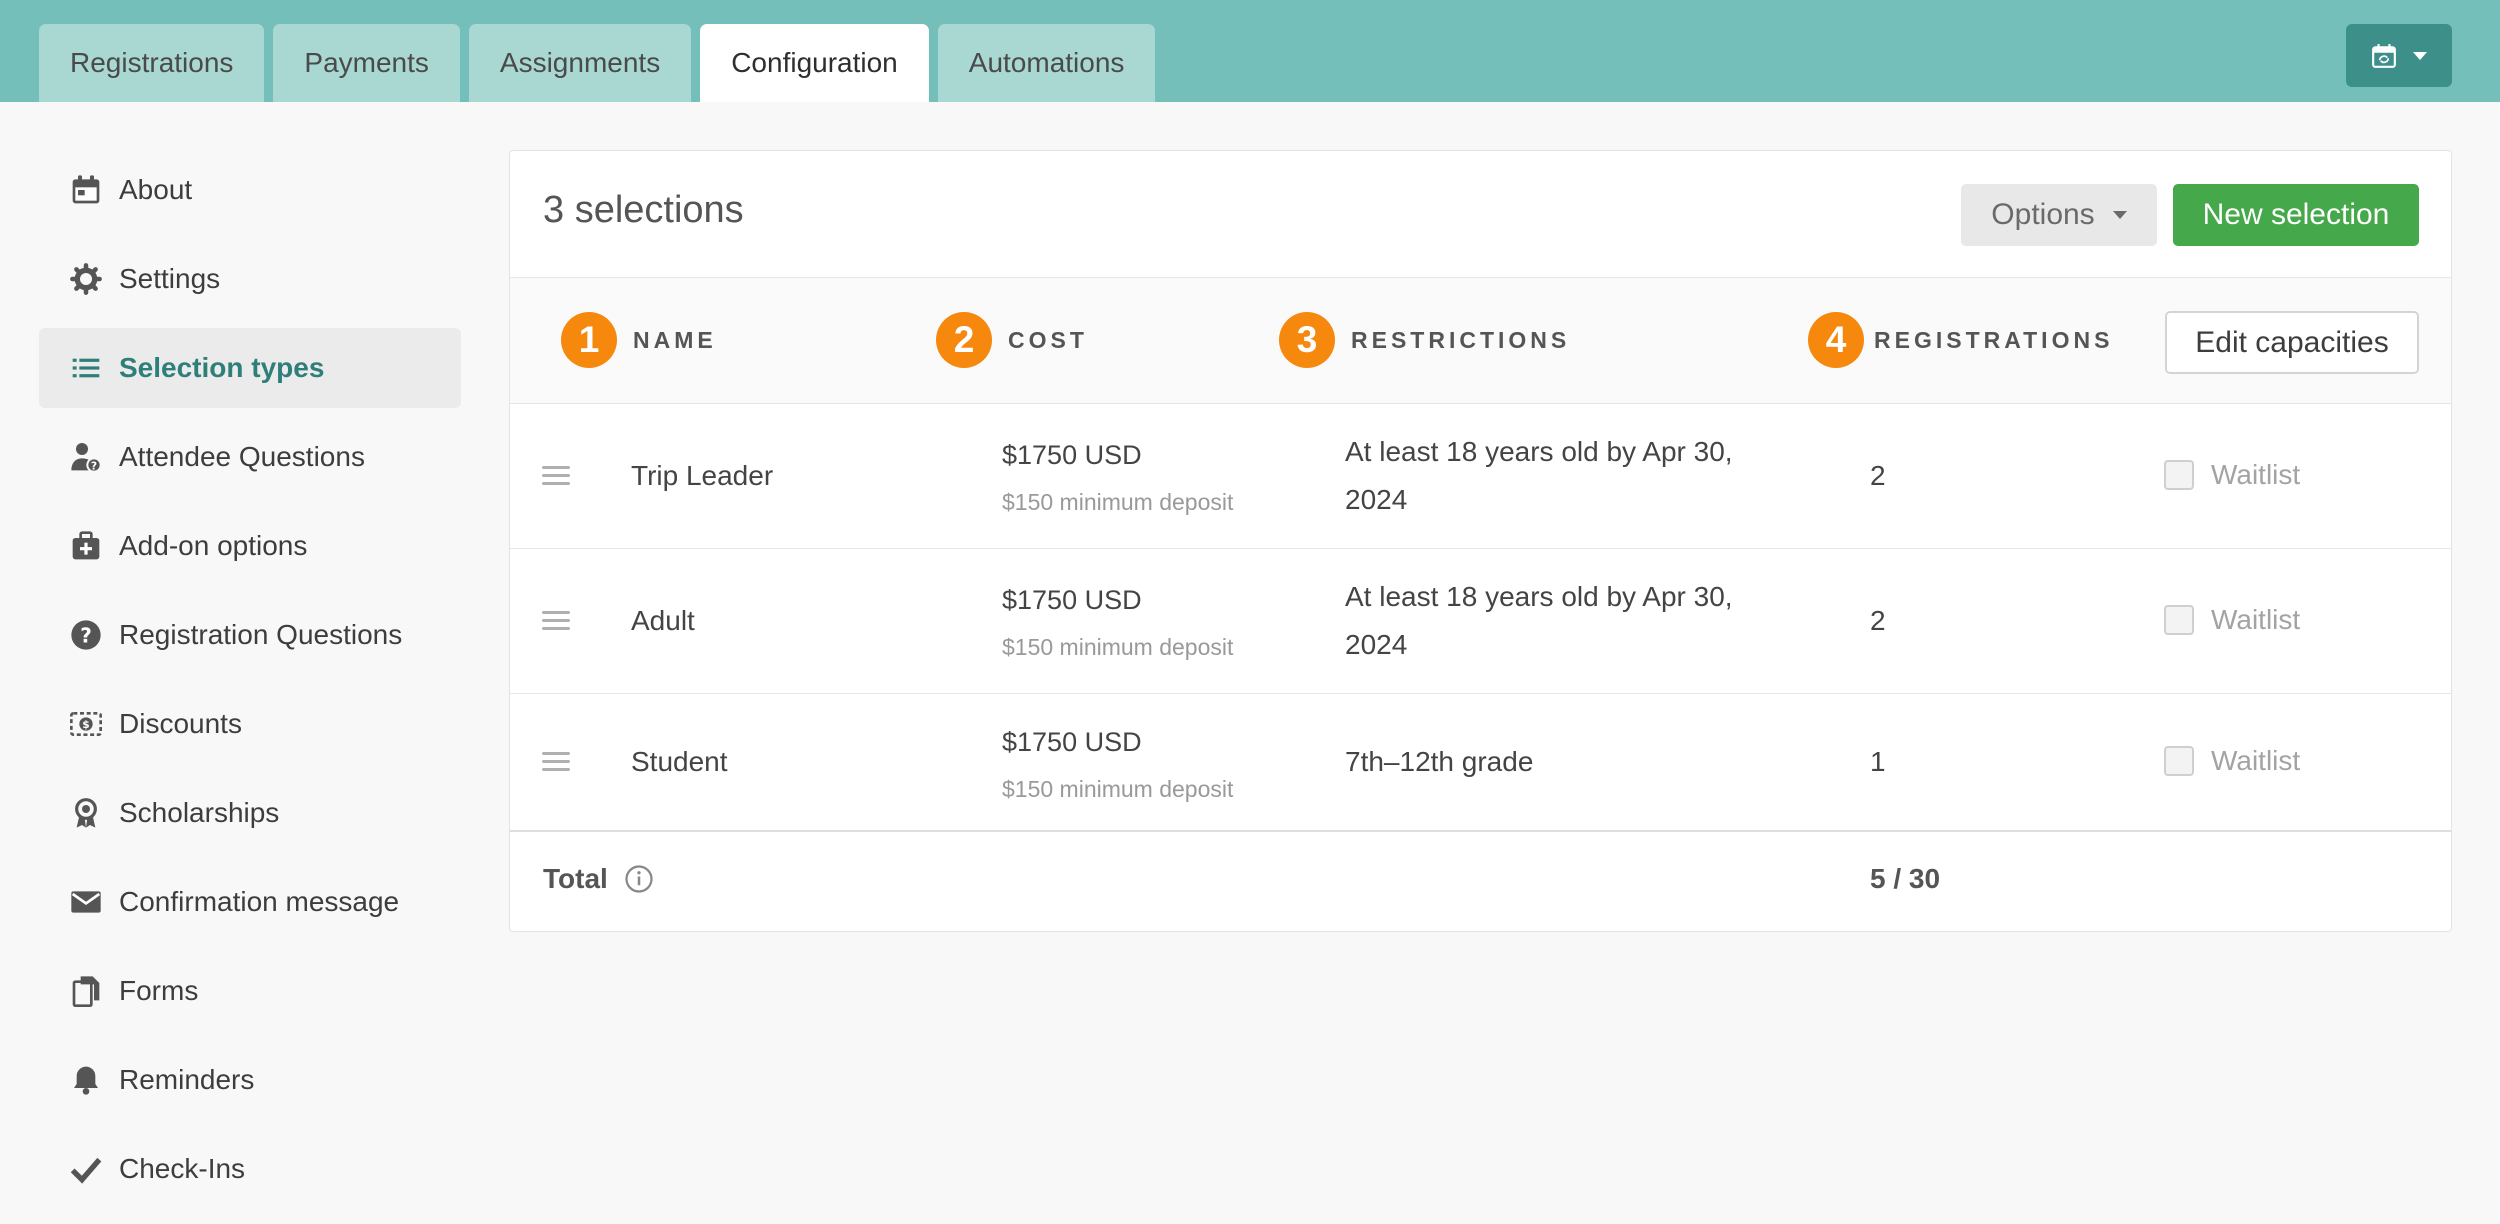 This screenshot has height=1224, width=2500. Describe the element at coordinates (679, 761) in the screenshot. I see `selection-name: Student` at that location.